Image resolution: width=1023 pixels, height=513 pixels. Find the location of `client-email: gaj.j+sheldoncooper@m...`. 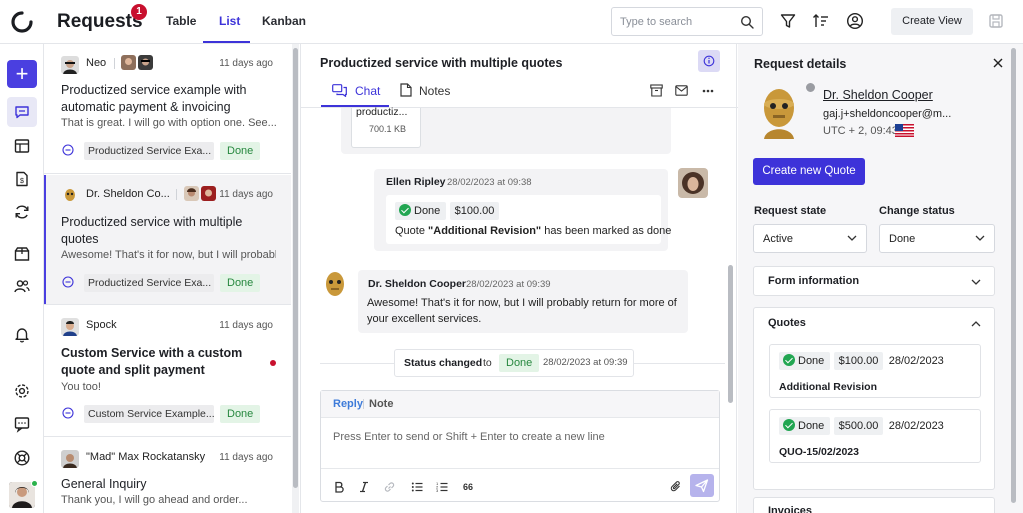

client-email: gaj.j+sheldoncooper@m... is located at coordinates (887, 114).